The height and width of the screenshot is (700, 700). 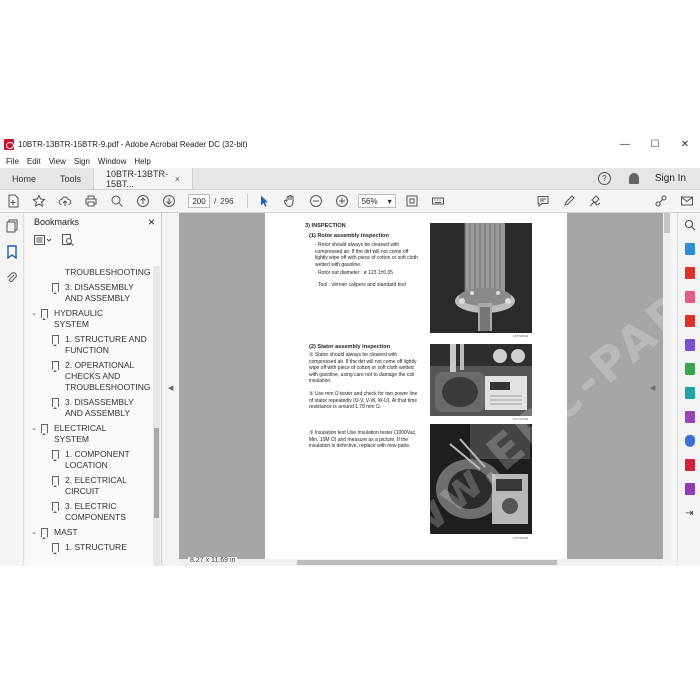 What do you see at coordinates (13, 201) in the screenshot?
I see `create-pdf-icon` at bounding box center [13, 201].